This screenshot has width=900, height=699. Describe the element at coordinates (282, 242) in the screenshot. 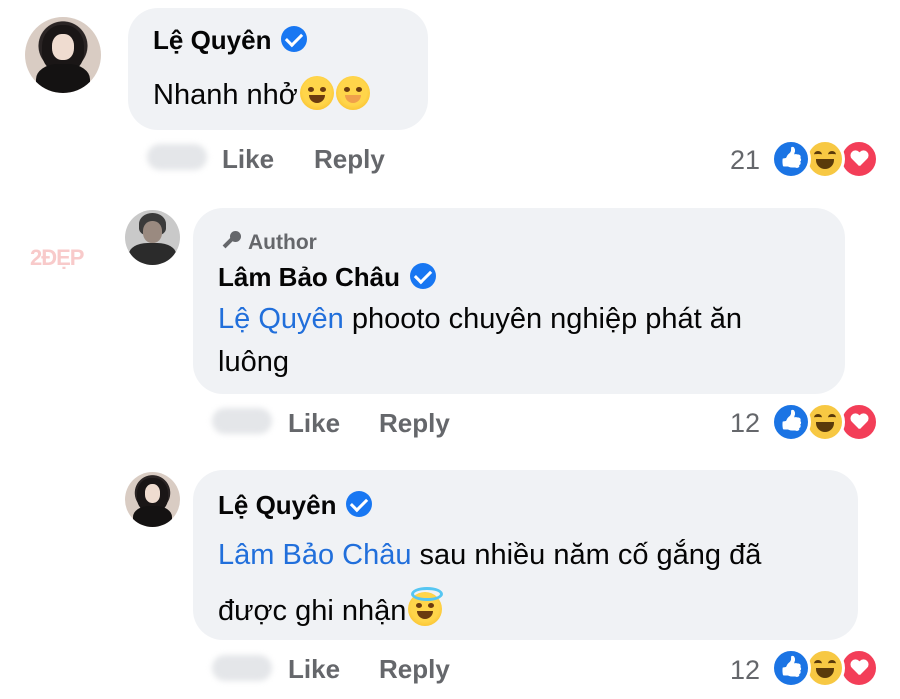

I see `author-badge-label: Author` at that location.